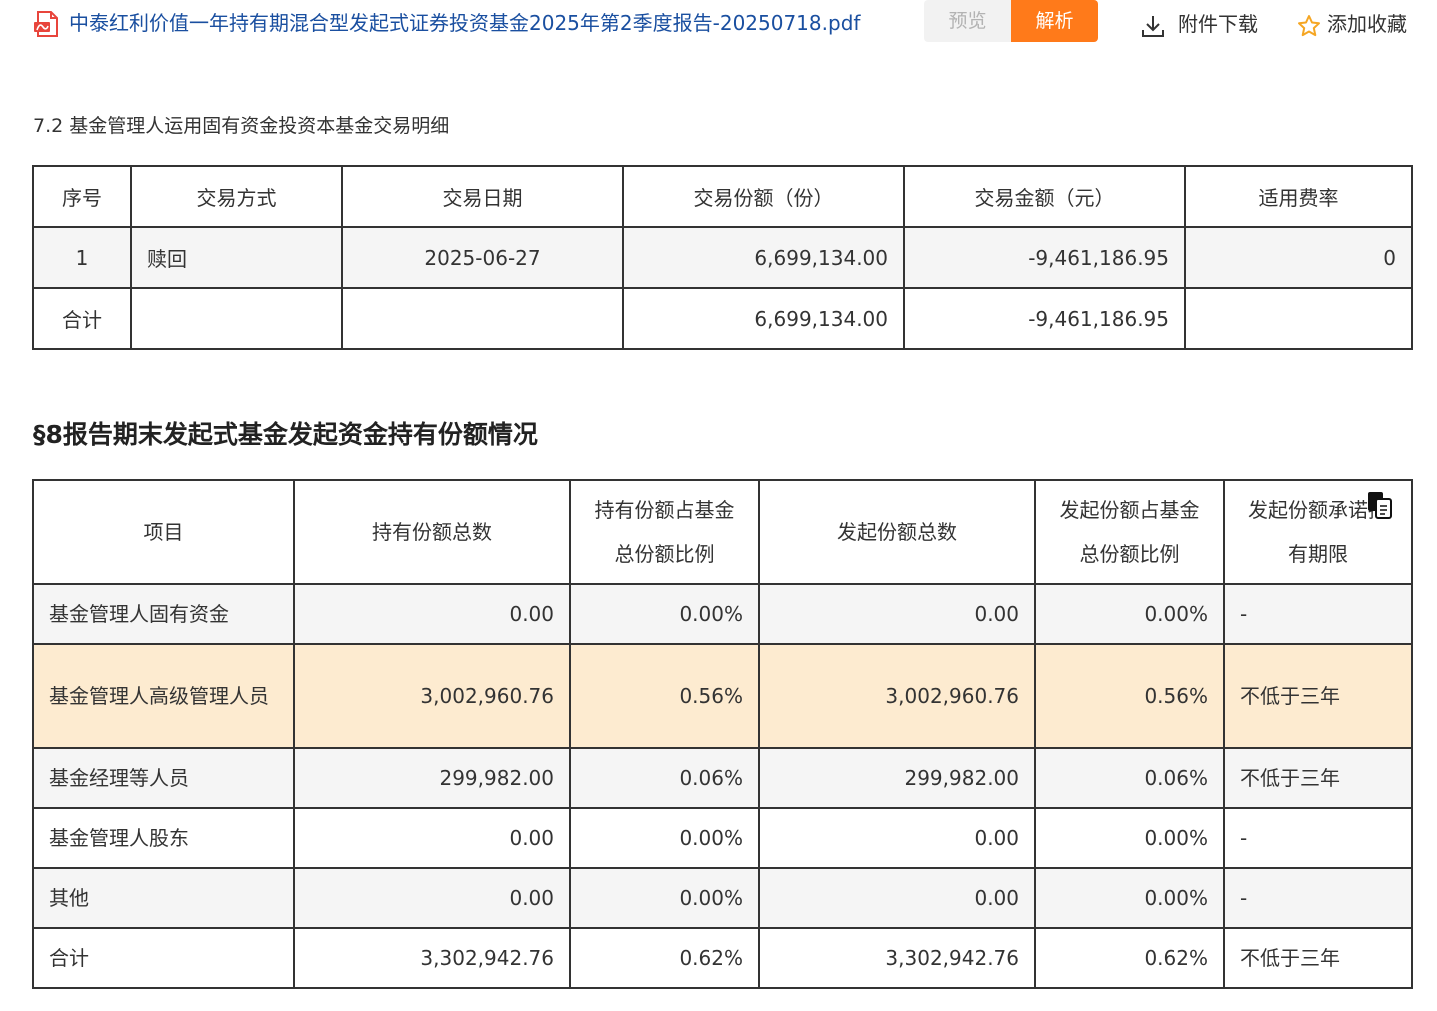 The height and width of the screenshot is (1011, 1437). I want to click on table-cell: 0, so click(1298, 257).